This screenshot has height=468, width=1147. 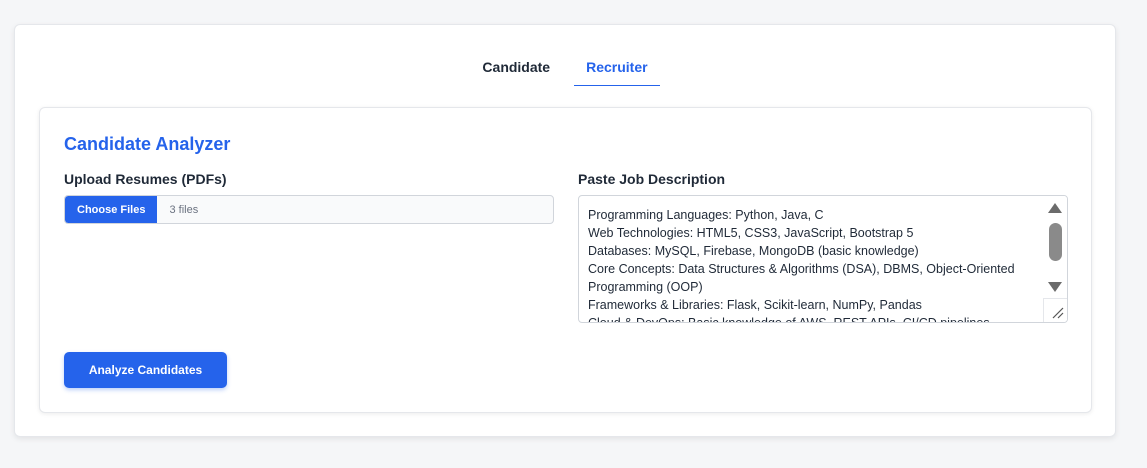 What do you see at coordinates (1055, 287) in the screenshot?
I see `scroll-down-arrow-icon` at bounding box center [1055, 287].